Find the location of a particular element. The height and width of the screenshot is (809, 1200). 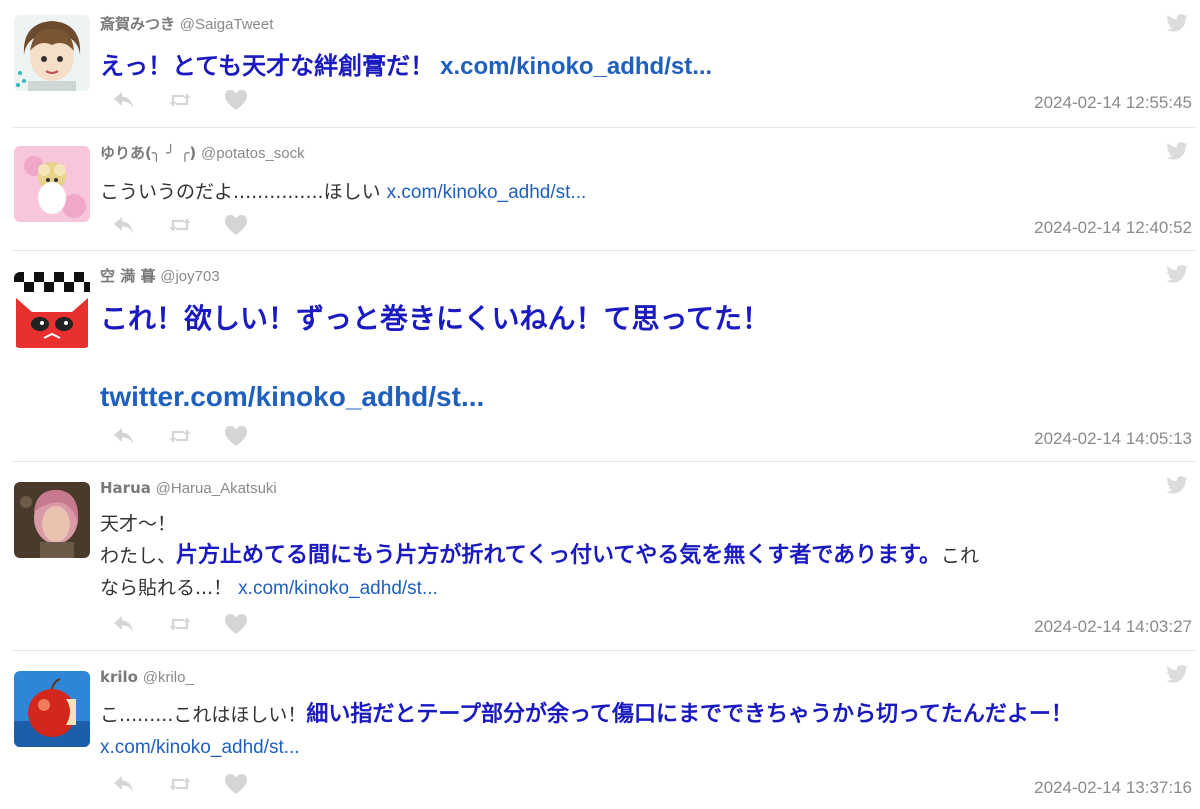

tweet-header: krilo @krilo_ is located at coordinates (147, 677).